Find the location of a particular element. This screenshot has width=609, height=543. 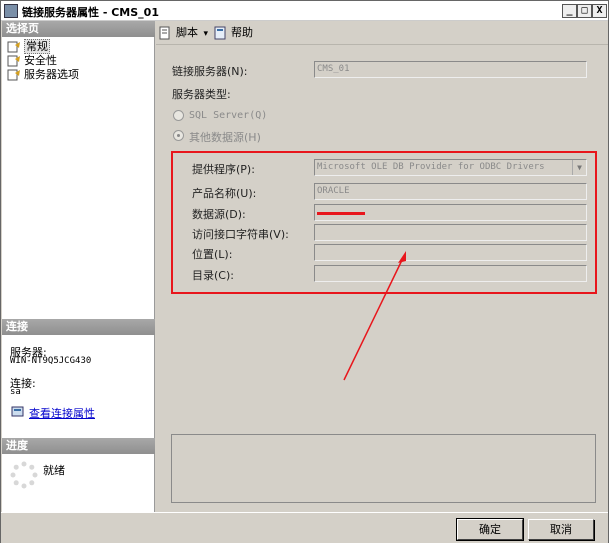

connection-header: 连接 is located at coordinates (78, 327).